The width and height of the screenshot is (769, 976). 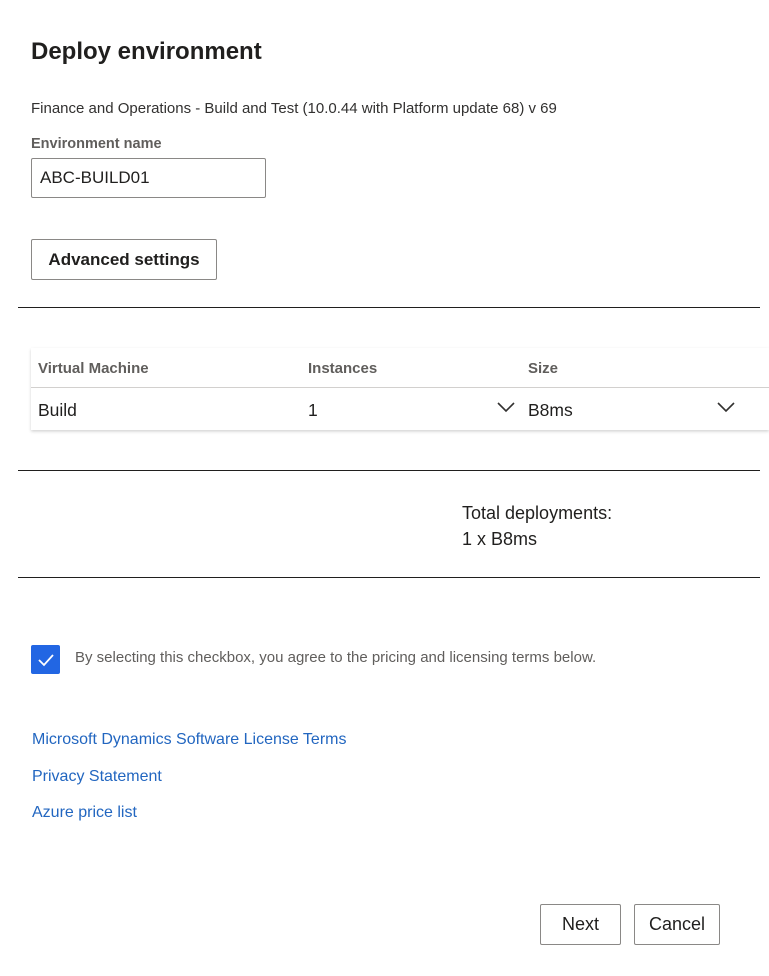 I want to click on total-deployments-value: 1 x B8ms, so click(x=500, y=539).